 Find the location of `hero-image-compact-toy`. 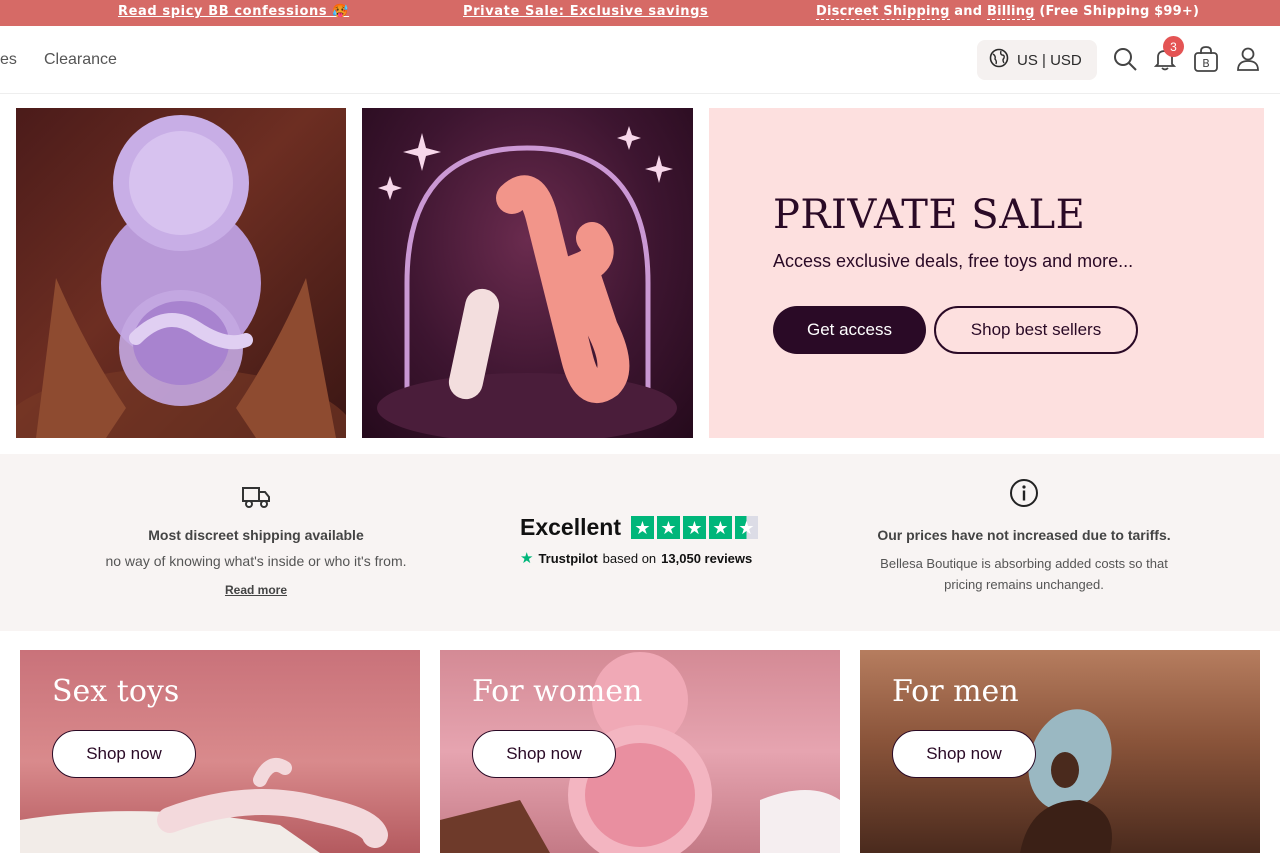

hero-image-compact-toy is located at coordinates (181, 273).